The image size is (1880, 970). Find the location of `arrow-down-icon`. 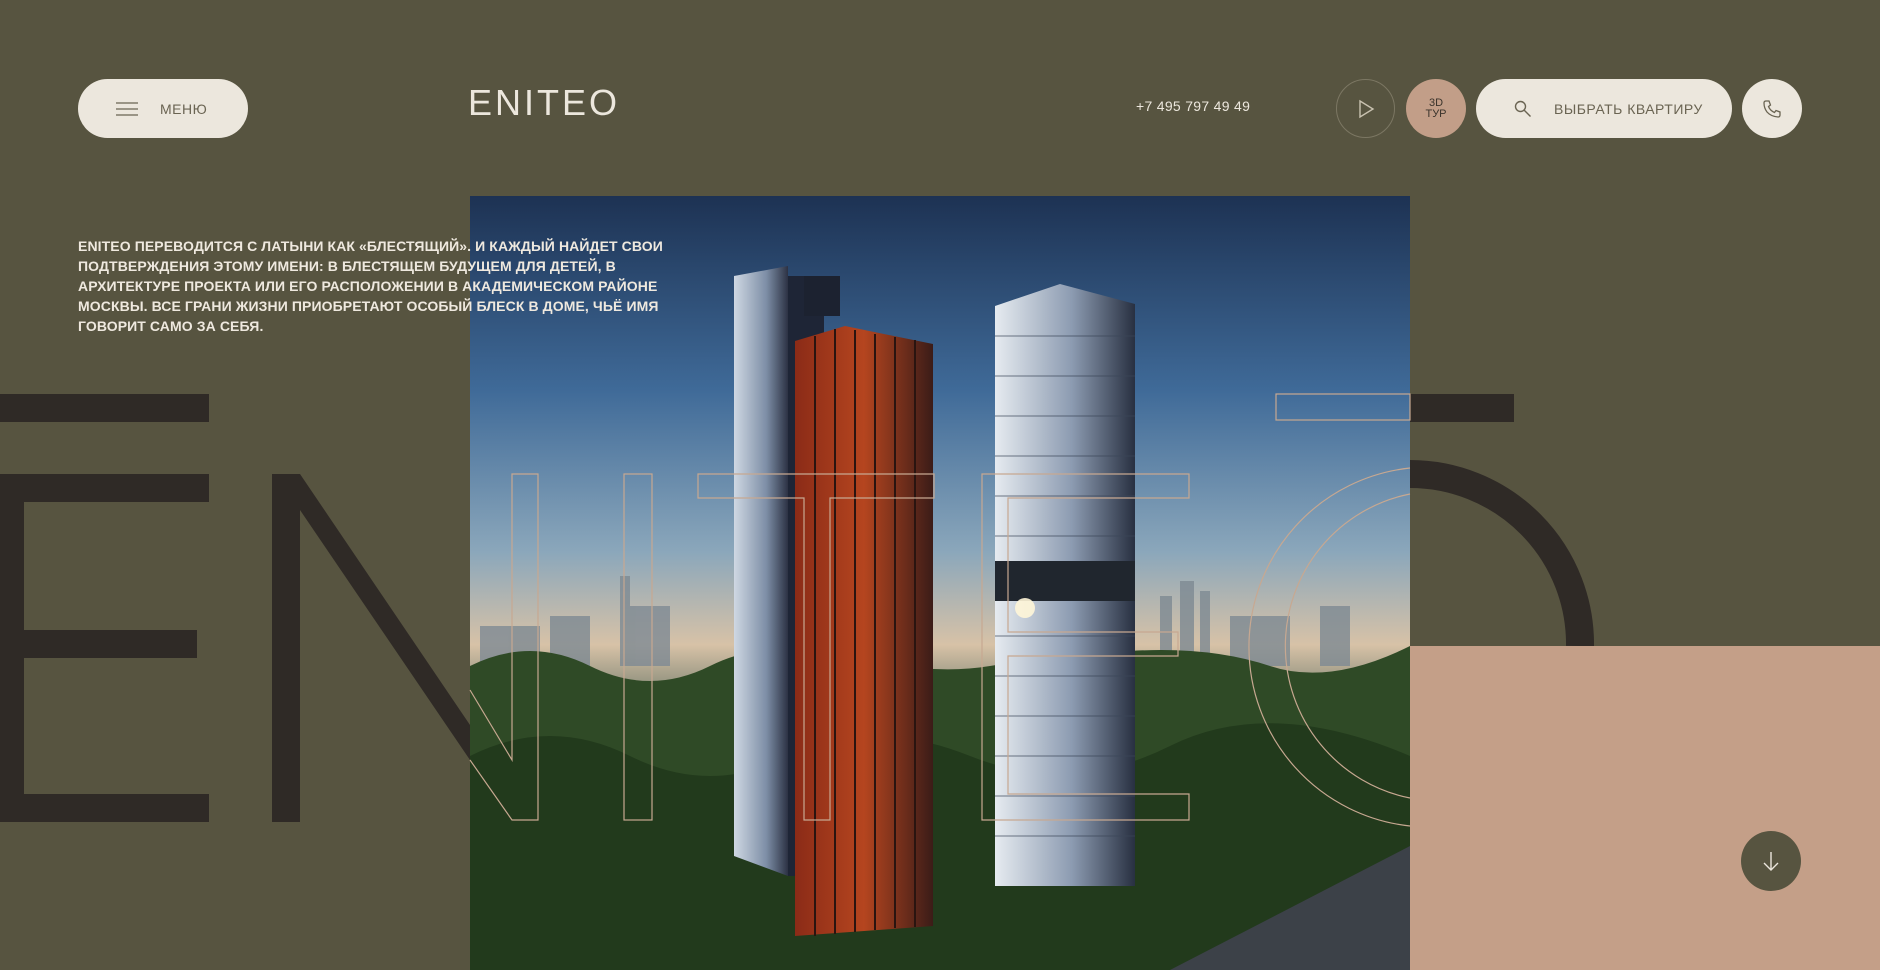

arrow-down-icon is located at coordinates (1771, 861).